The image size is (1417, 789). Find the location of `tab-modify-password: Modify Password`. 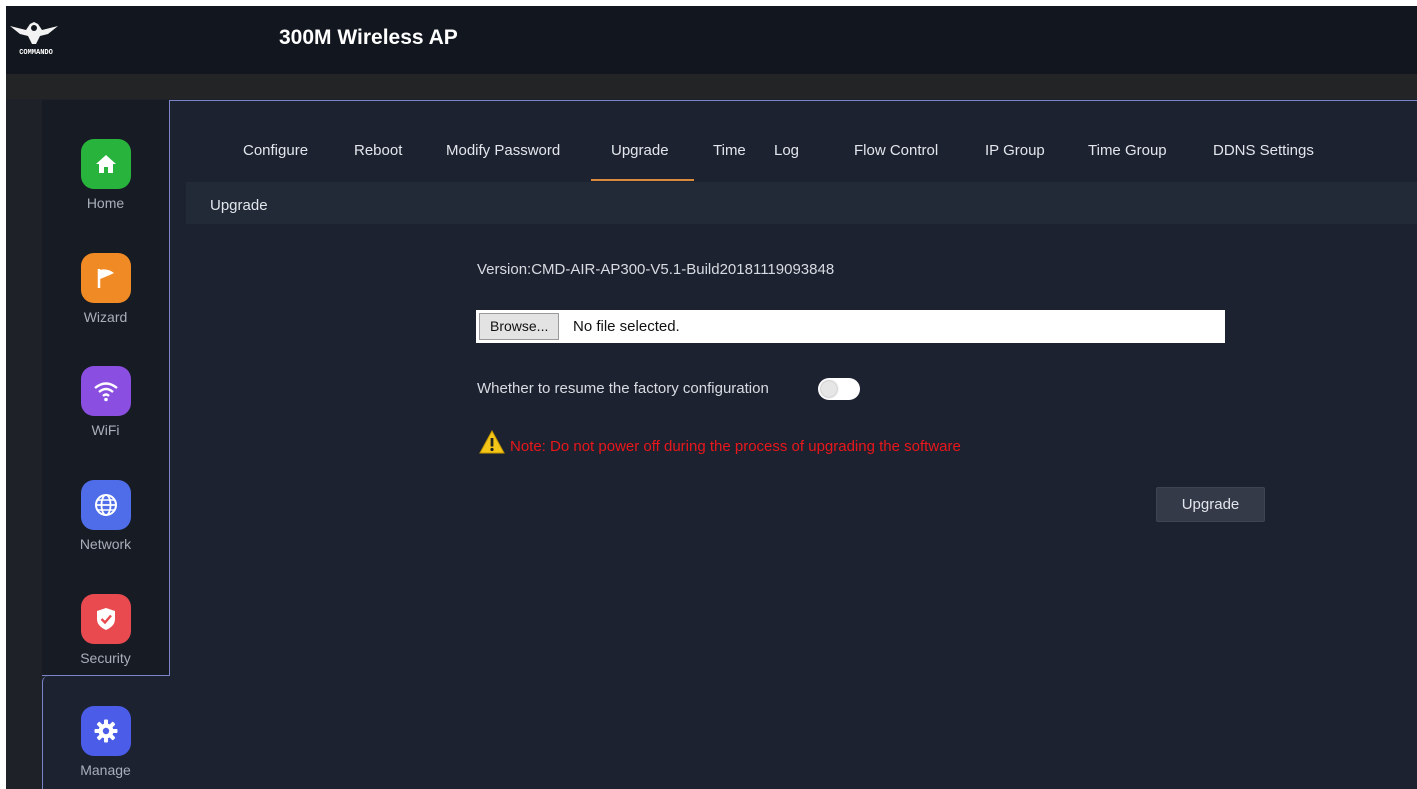

tab-modify-password: Modify Password is located at coordinates (503, 150).